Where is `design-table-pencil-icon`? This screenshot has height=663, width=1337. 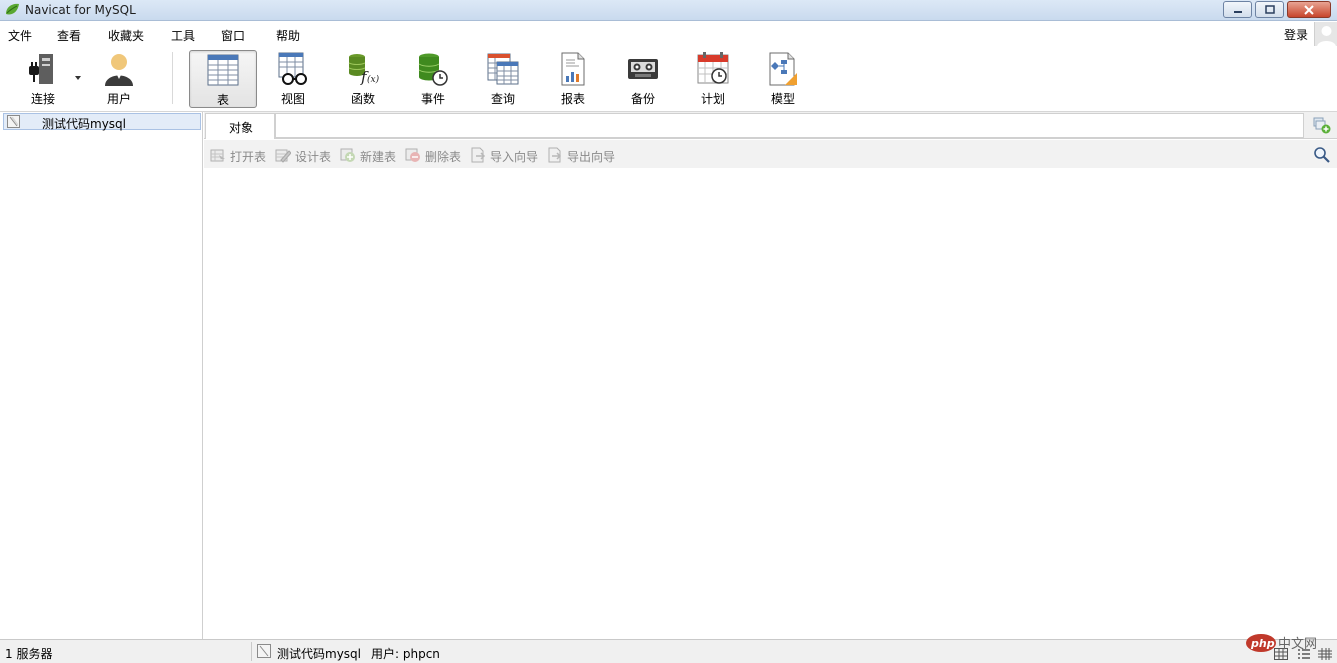 design-table-pencil-icon is located at coordinates (283, 155).